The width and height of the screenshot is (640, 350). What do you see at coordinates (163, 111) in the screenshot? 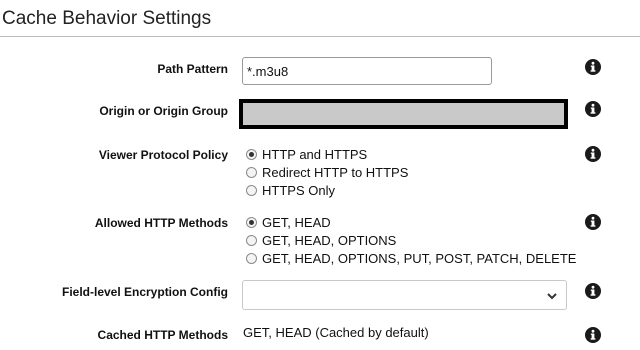
I see `origin-label: Origin or Origin Group` at bounding box center [163, 111].